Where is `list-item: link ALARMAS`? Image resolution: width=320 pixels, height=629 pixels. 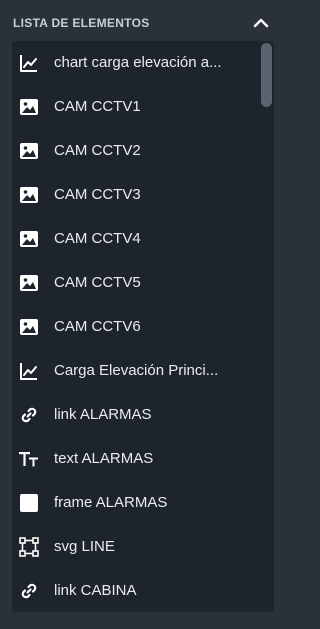 list-item: link ALARMAS is located at coordinates (134, 415).